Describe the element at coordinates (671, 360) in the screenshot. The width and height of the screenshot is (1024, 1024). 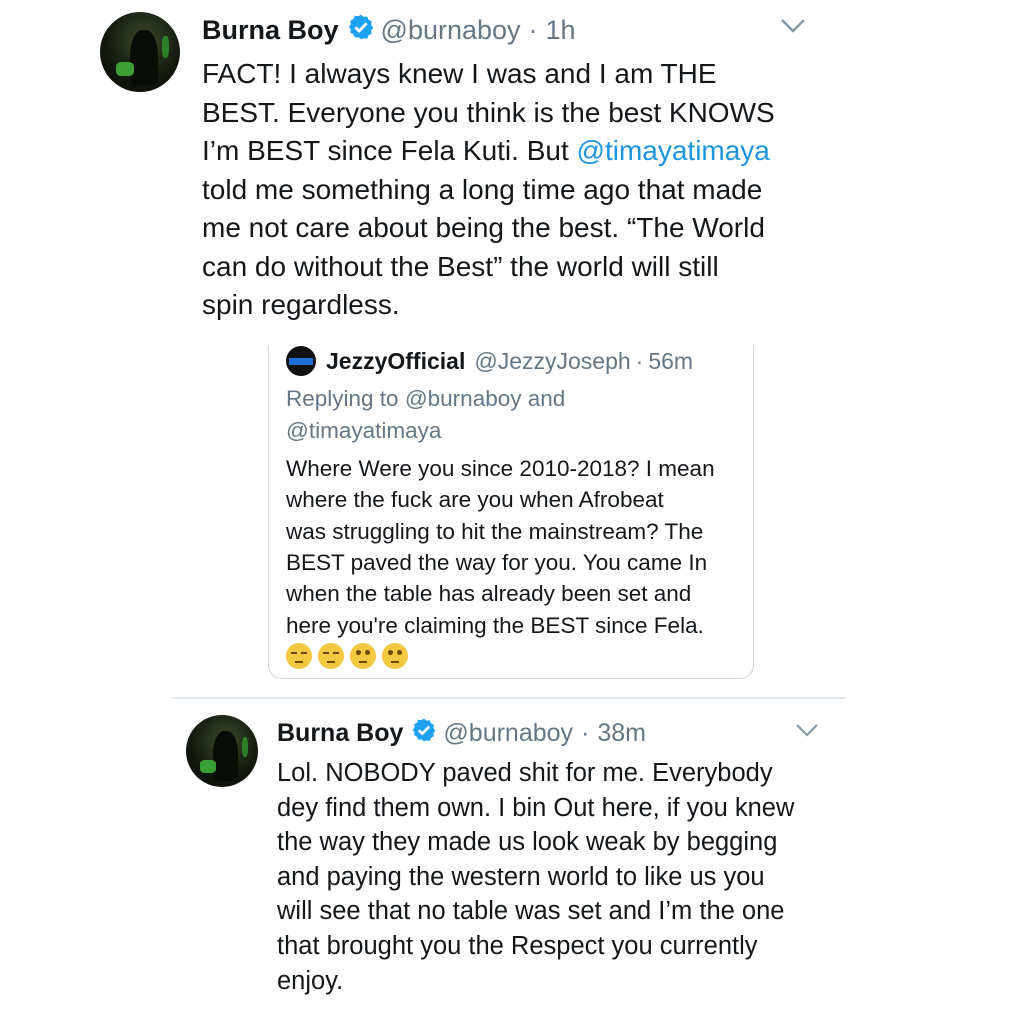
I see `timestamp: 56m` at that location.